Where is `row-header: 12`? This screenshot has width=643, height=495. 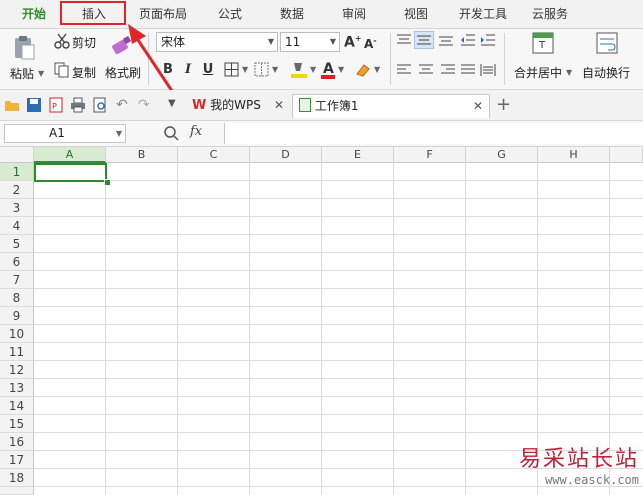 row-header: 12 is located at coordinates (17, 370).